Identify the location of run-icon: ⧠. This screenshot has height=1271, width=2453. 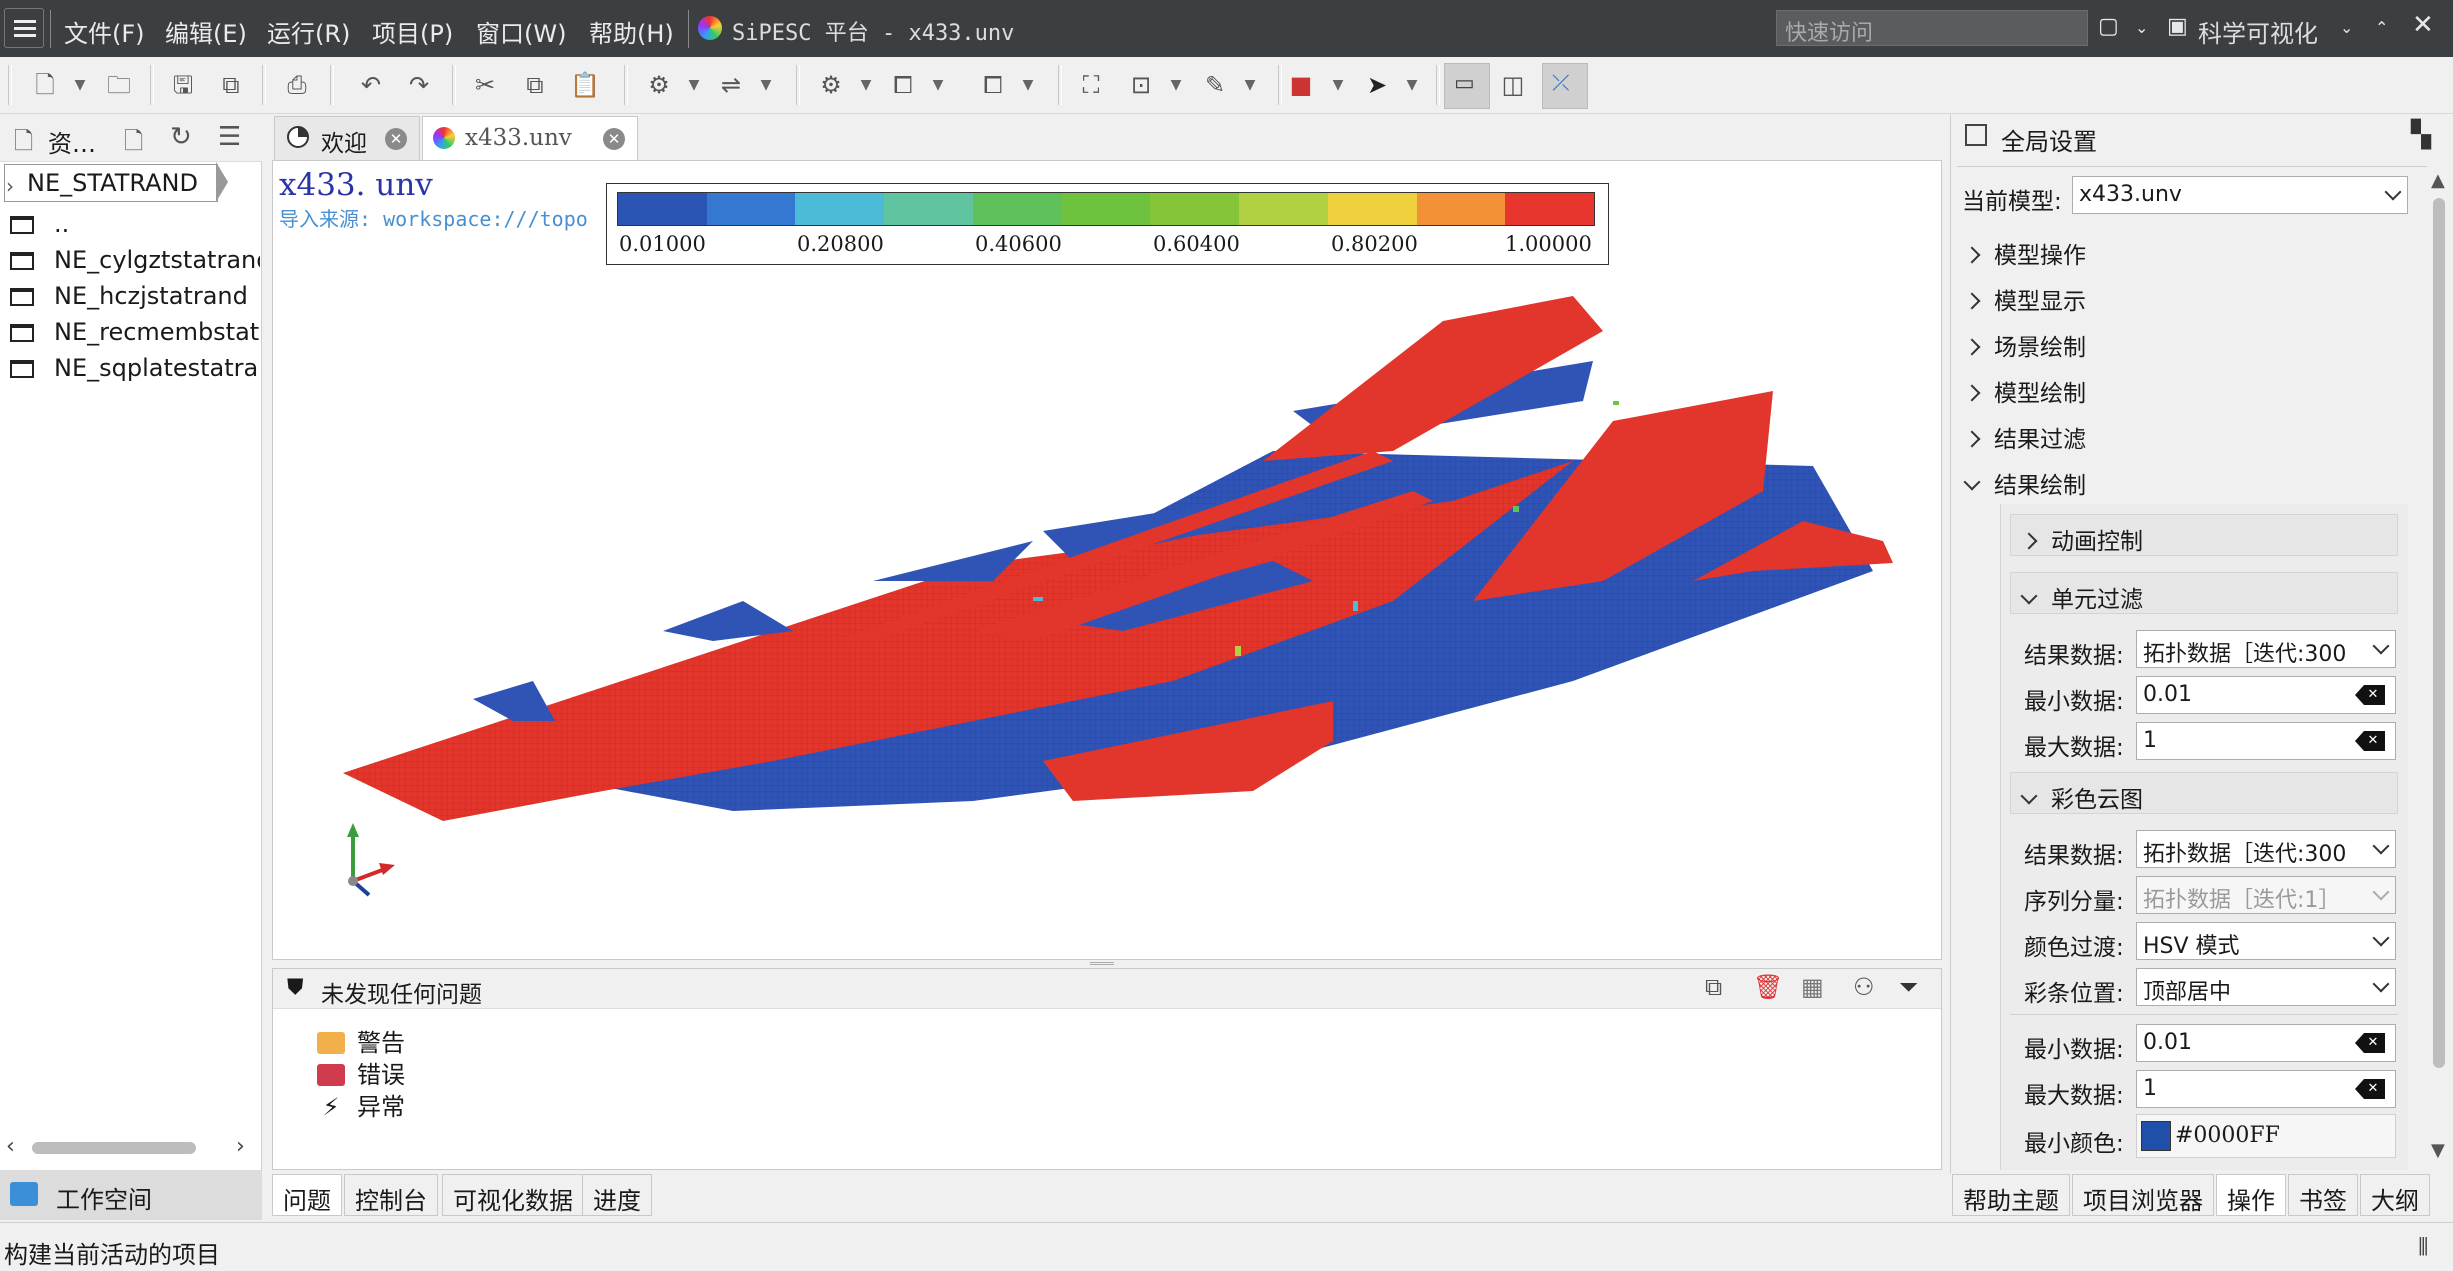
(993, 85).